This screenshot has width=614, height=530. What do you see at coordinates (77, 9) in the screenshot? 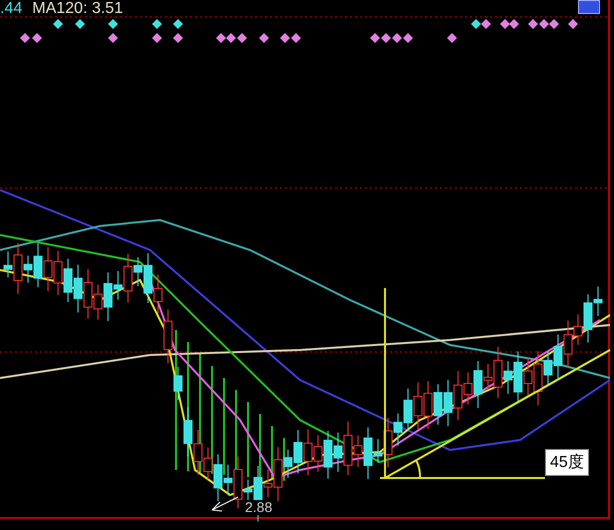
I see `ma-label: MA120: 3.51` at bounding box center [77, 9].